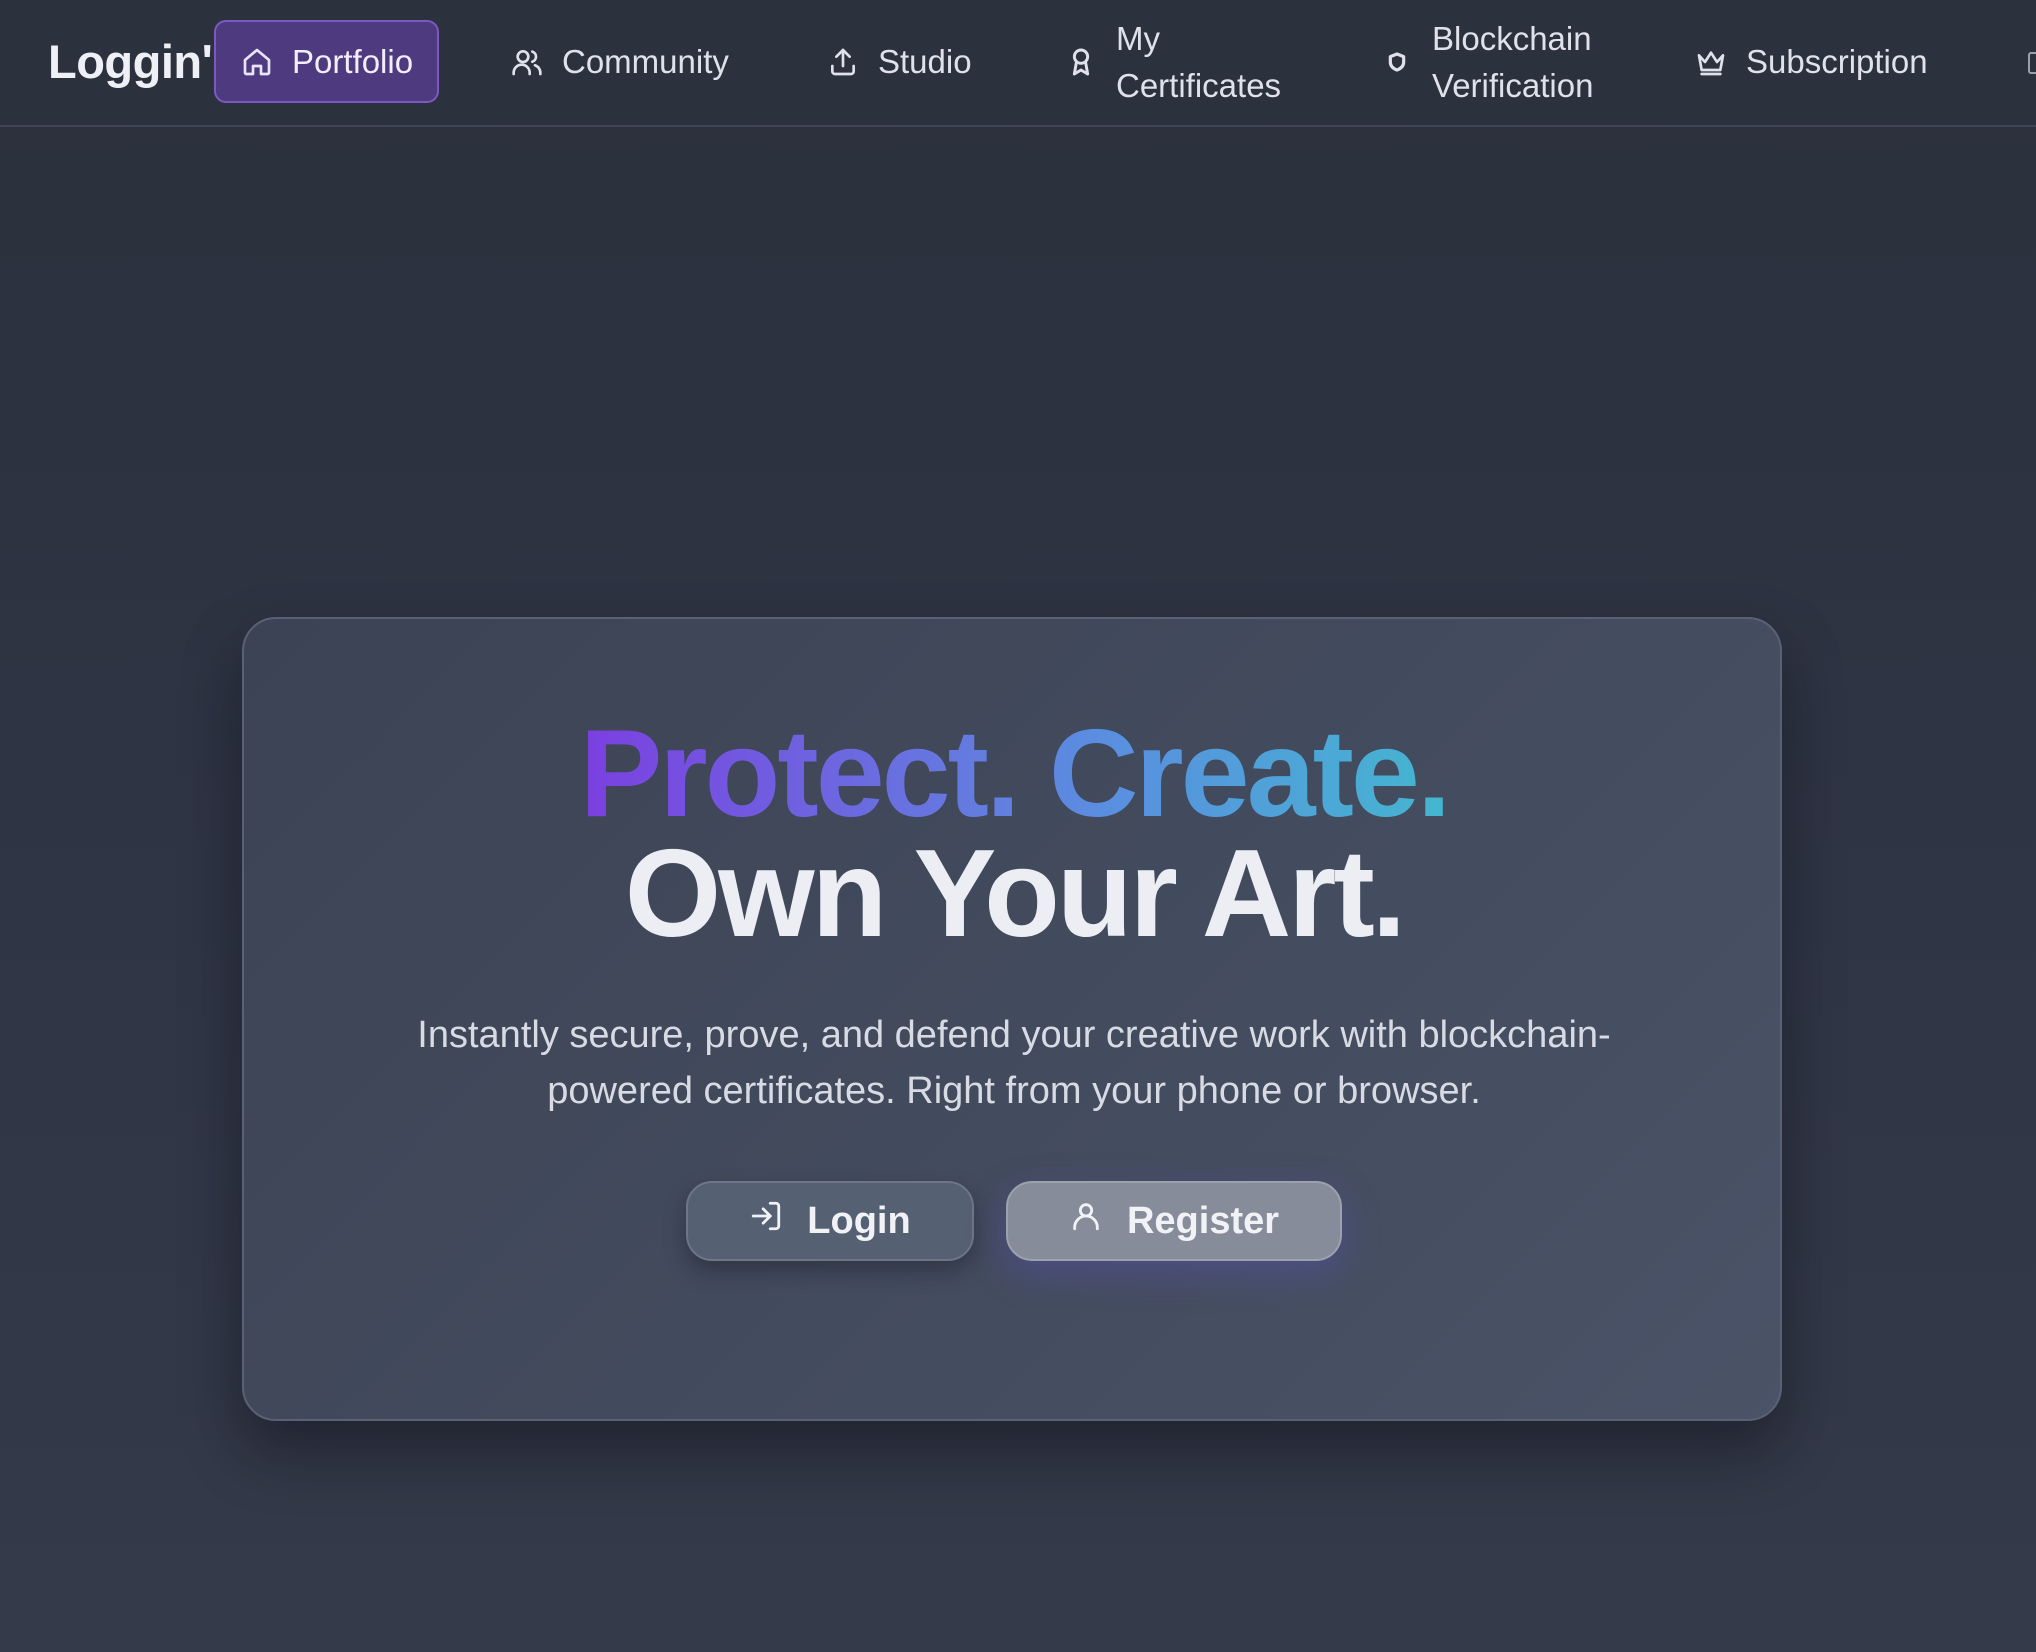 Image resolution: width=2036 pixels, height=1652 pixels. I want to click on nav-item-portfolio: Portfolio, so click(327, 61).